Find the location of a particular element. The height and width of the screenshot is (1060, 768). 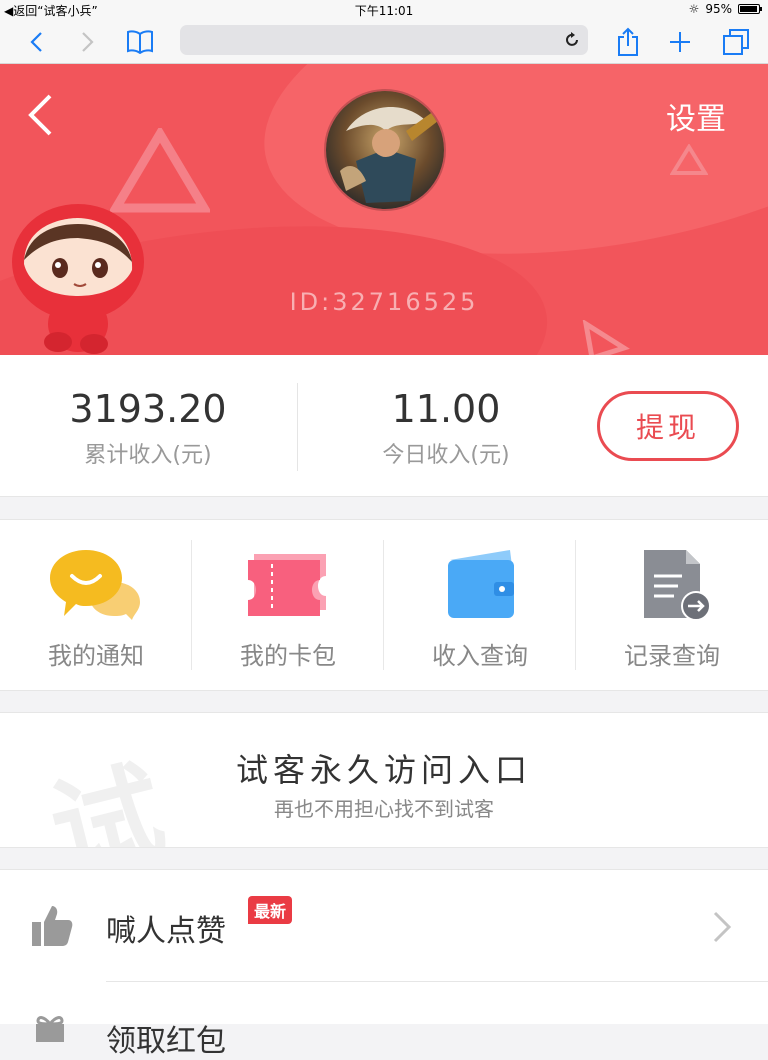

clock: 下午11:01 is located at coordinates (384, 11).